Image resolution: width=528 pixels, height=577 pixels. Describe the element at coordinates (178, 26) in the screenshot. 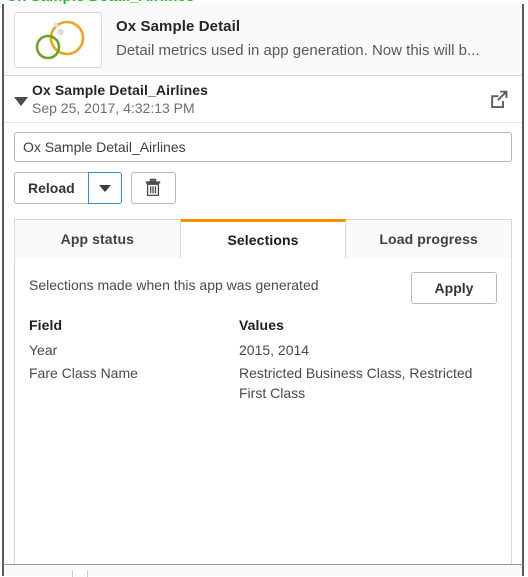

I see `page-title: Ox Sample Detail` at that location.